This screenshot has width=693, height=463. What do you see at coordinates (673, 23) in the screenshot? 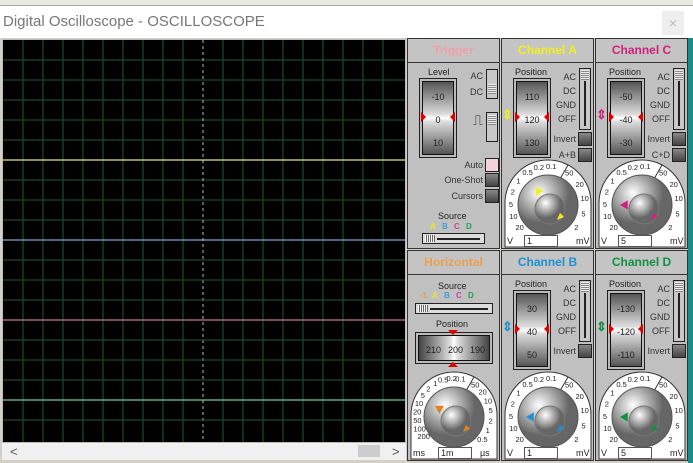
I see `close-button: ×` at bounding box center [673, 23].